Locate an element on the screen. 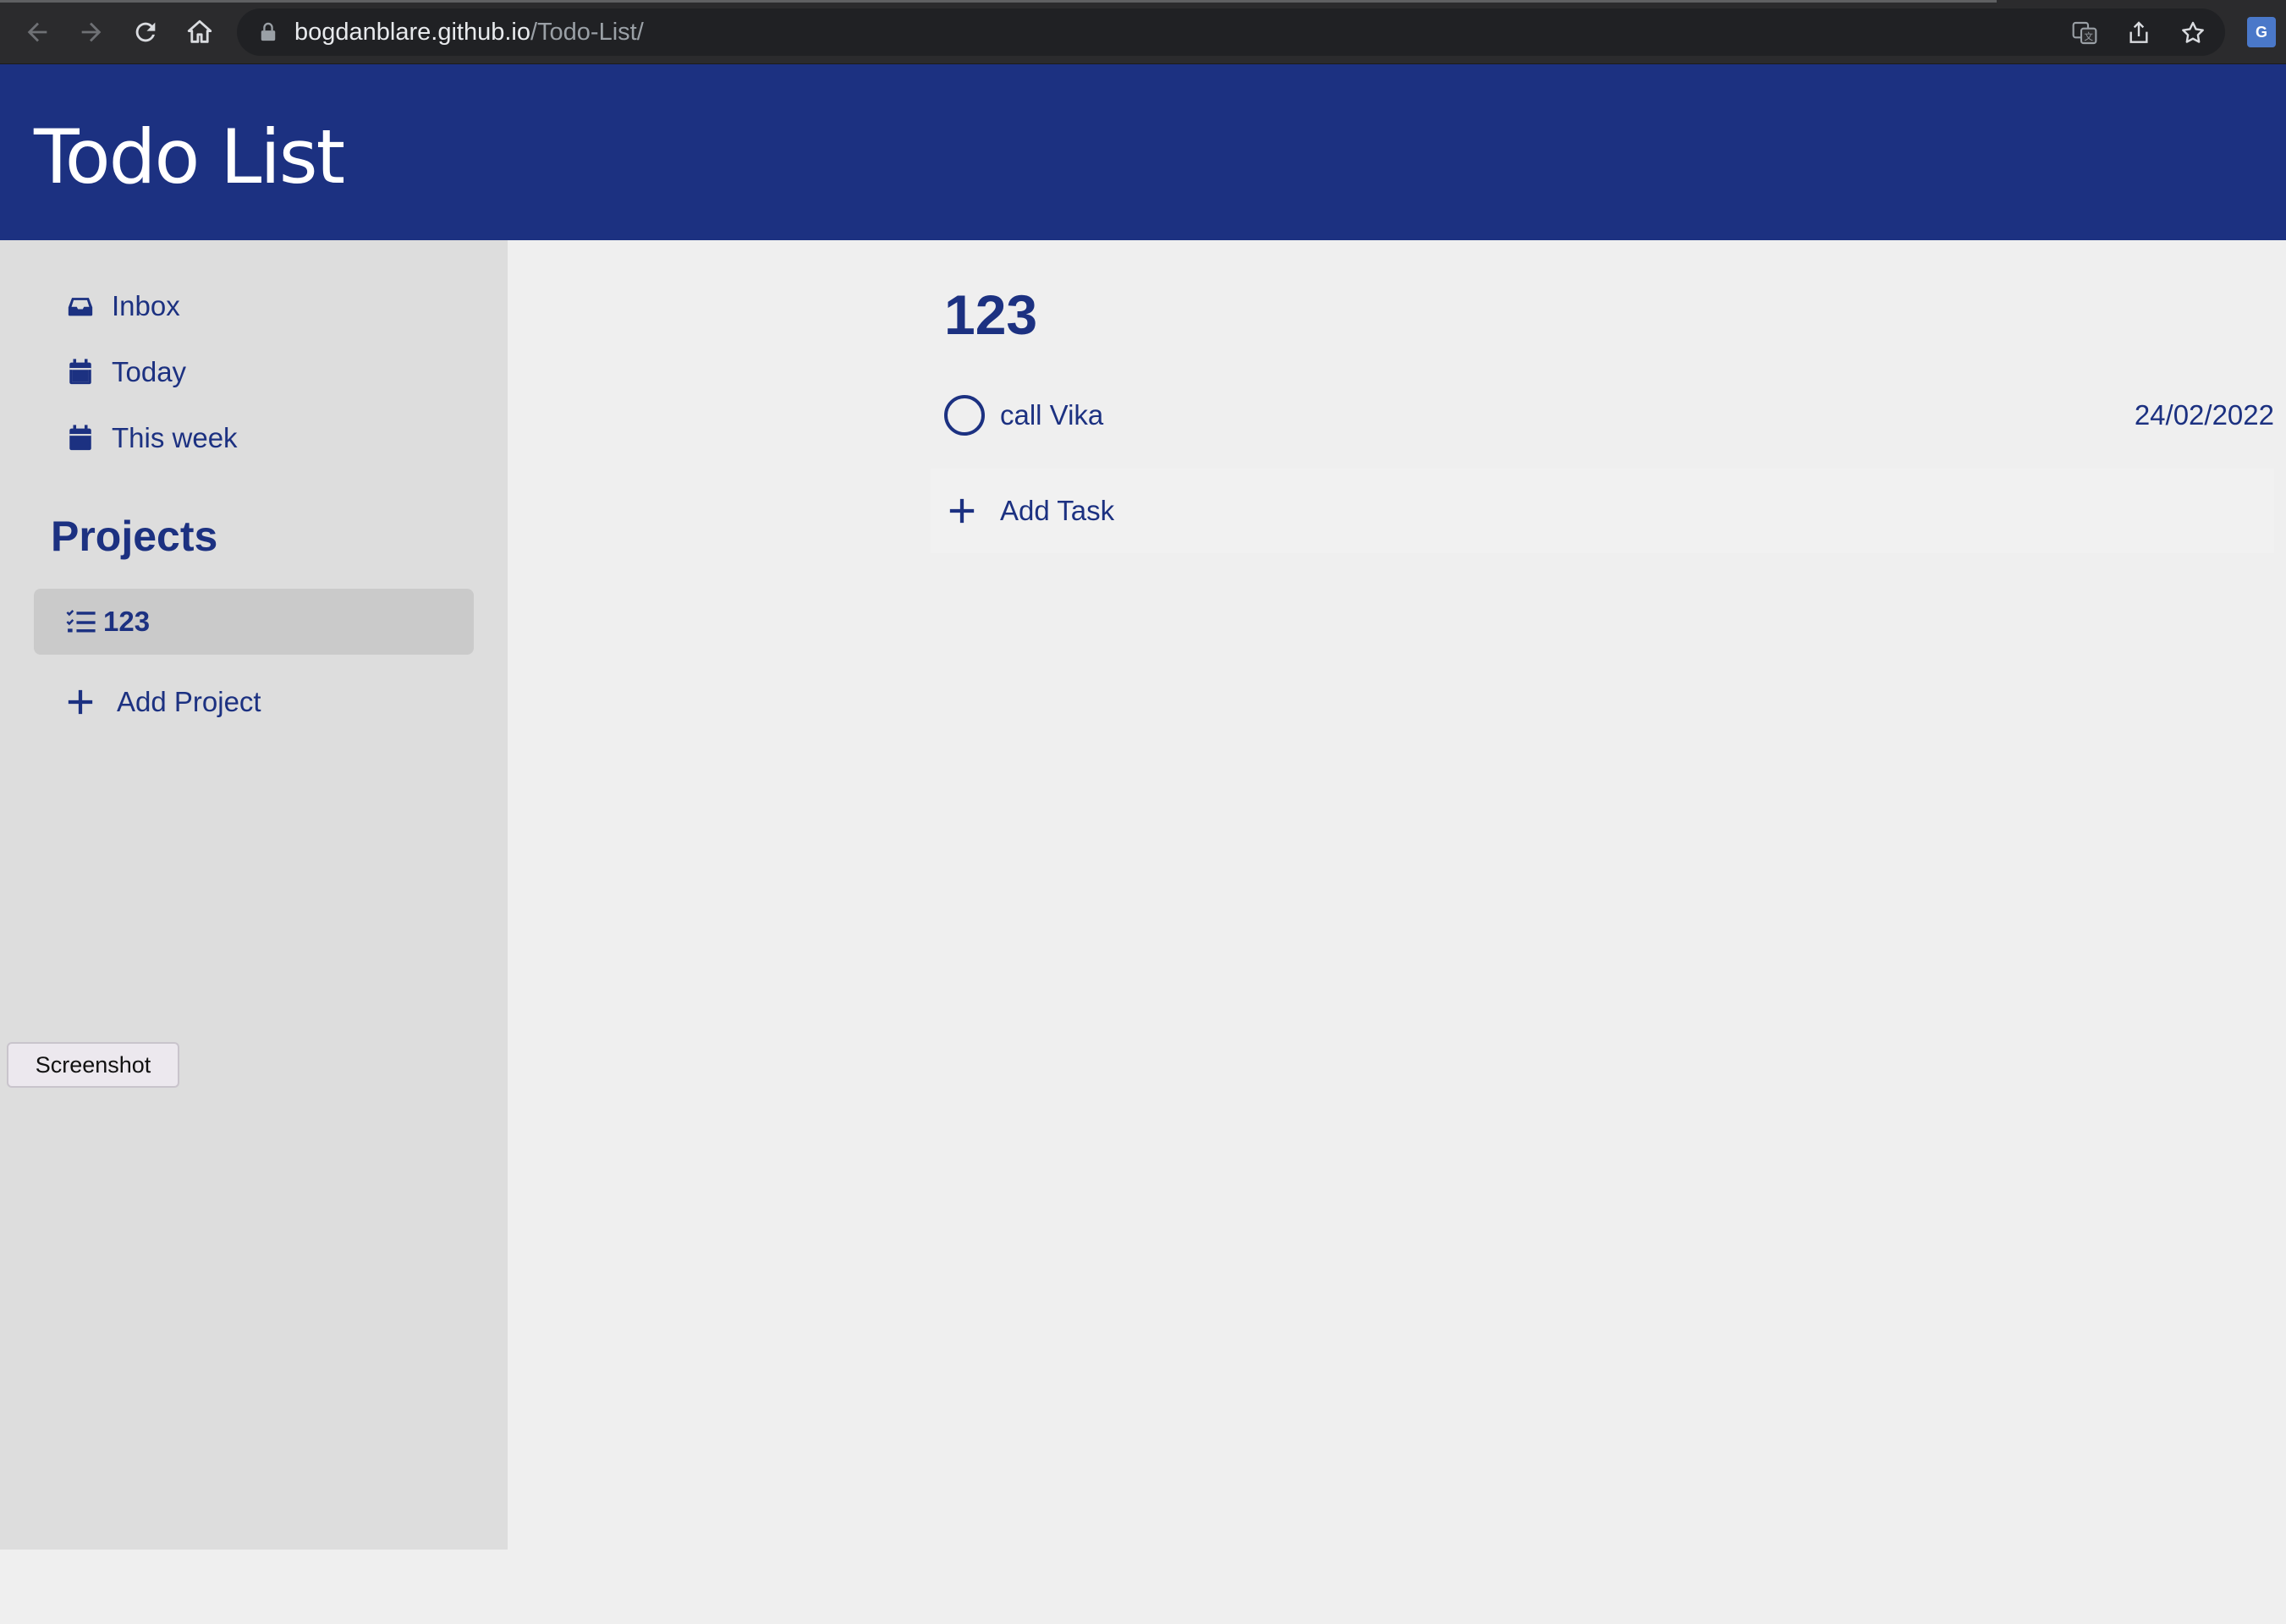 This screenshot has height=1624, width=2286. reload-icon is located at coordinates (145, 32).